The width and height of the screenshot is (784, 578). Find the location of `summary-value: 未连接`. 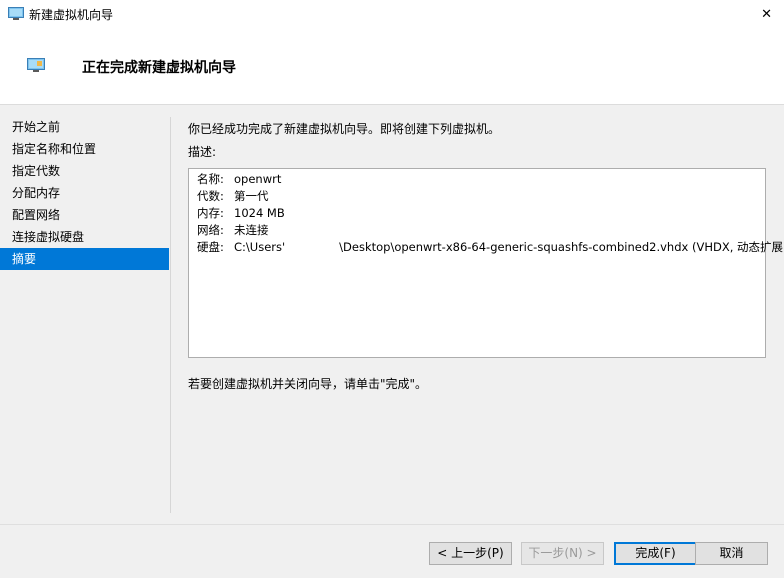

summary-value: 未连接 is located at coordinates (251, 230).